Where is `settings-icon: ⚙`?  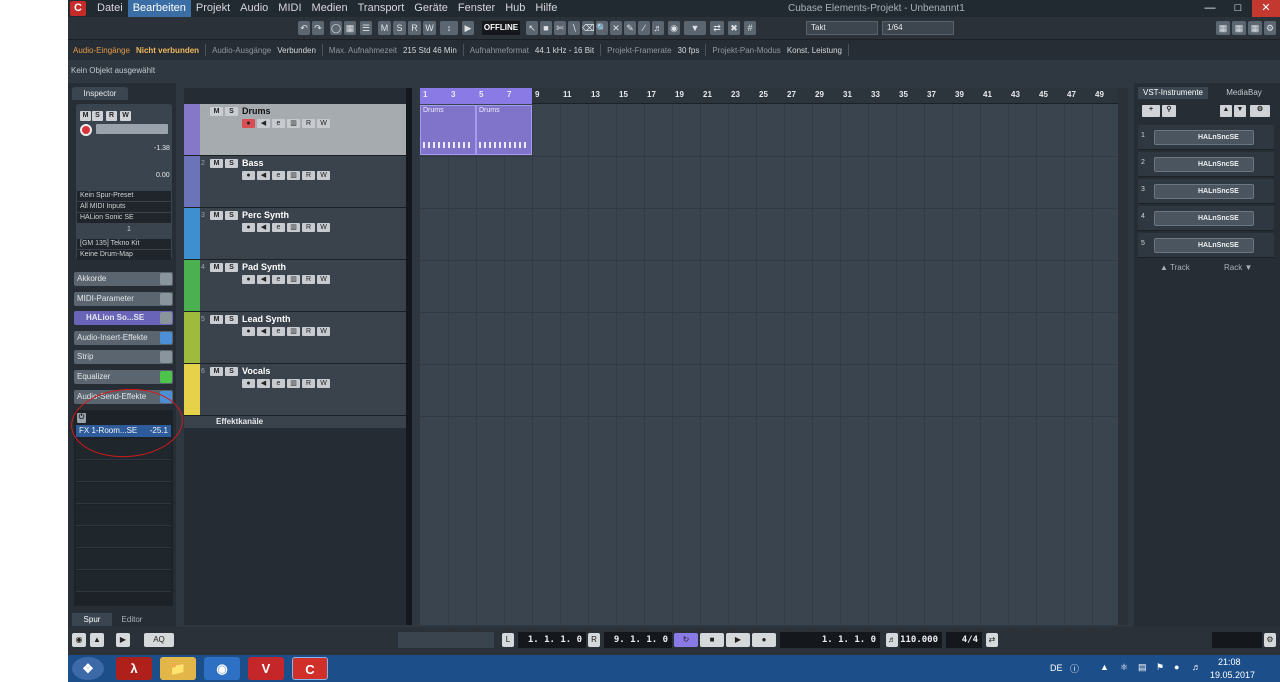
settings-icon: ⚙ is located at coordinates (1270, 28).